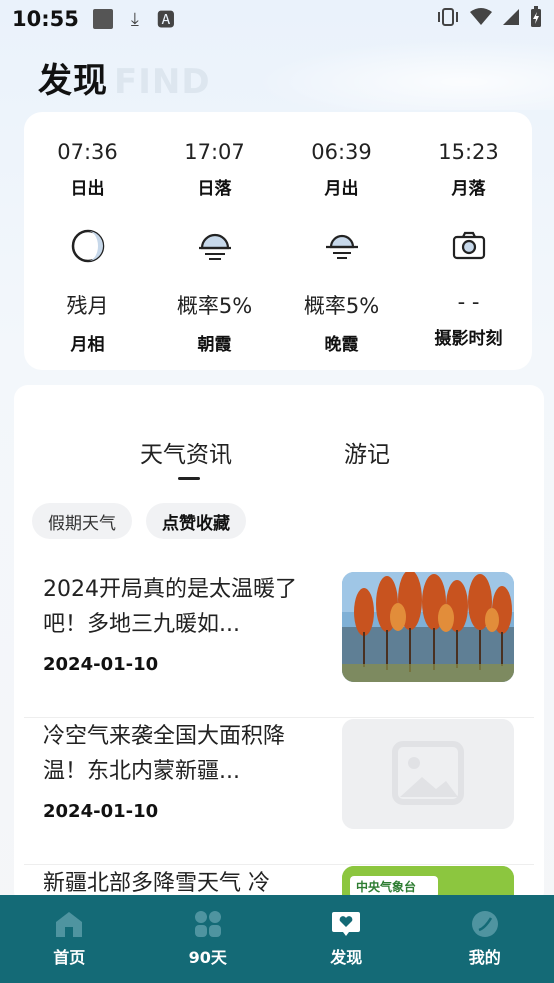 This screenshot has height=983, width=554. Describe the element at coordinates (87, 345) in the screenshot. I see `moon-phase-label: 月相` at that location.